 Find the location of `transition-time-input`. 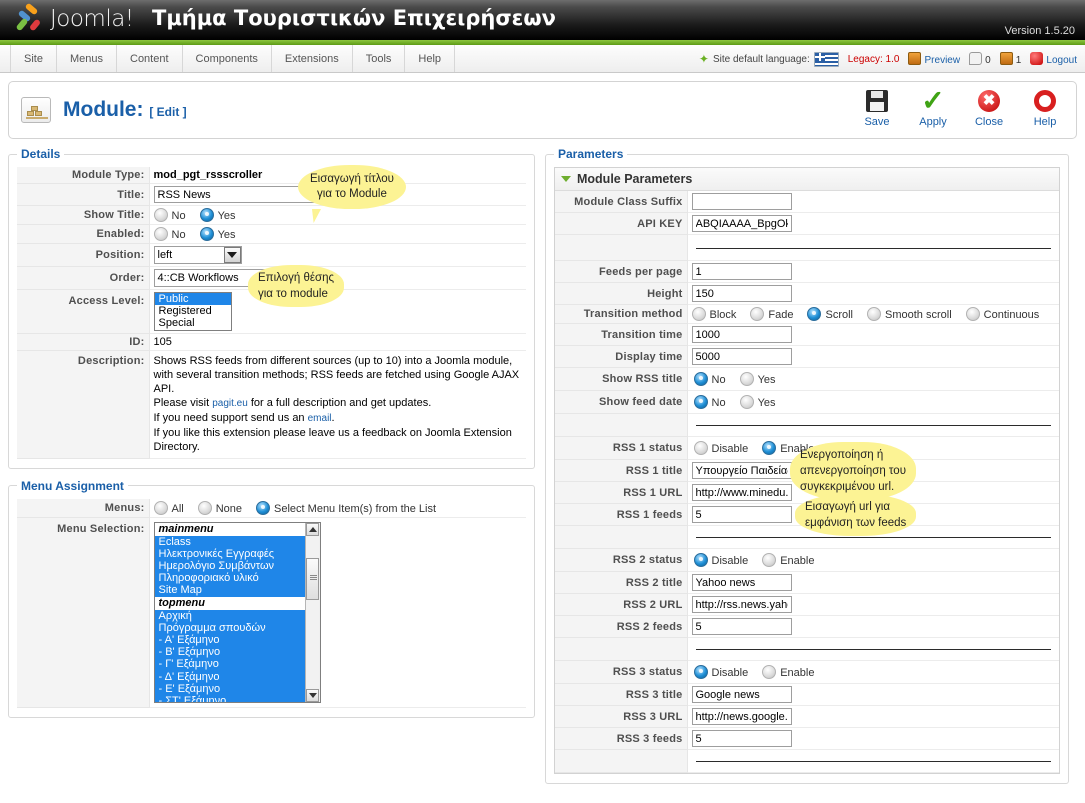

transition-time-input is located at coordinates (741, 334).